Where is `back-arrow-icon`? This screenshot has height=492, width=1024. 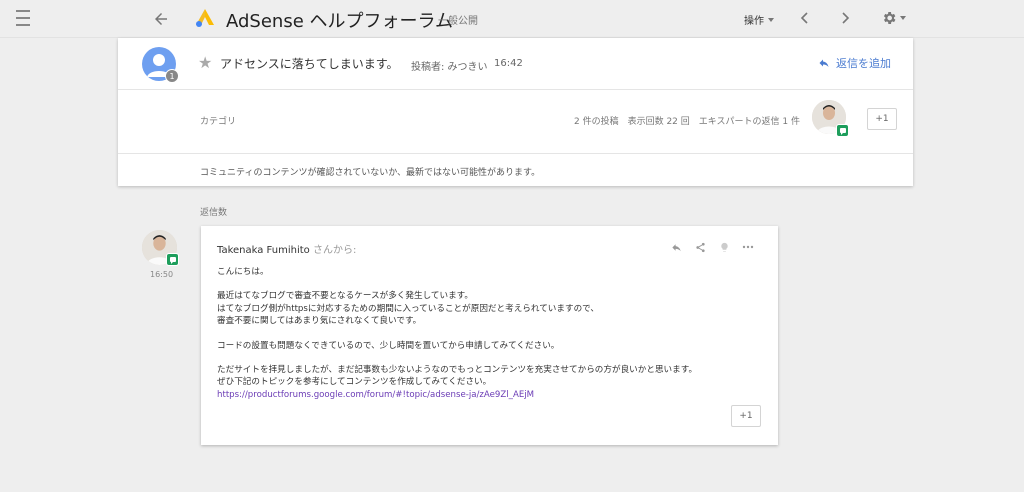 back-arrow-icon is located at coordinates (161, 19).